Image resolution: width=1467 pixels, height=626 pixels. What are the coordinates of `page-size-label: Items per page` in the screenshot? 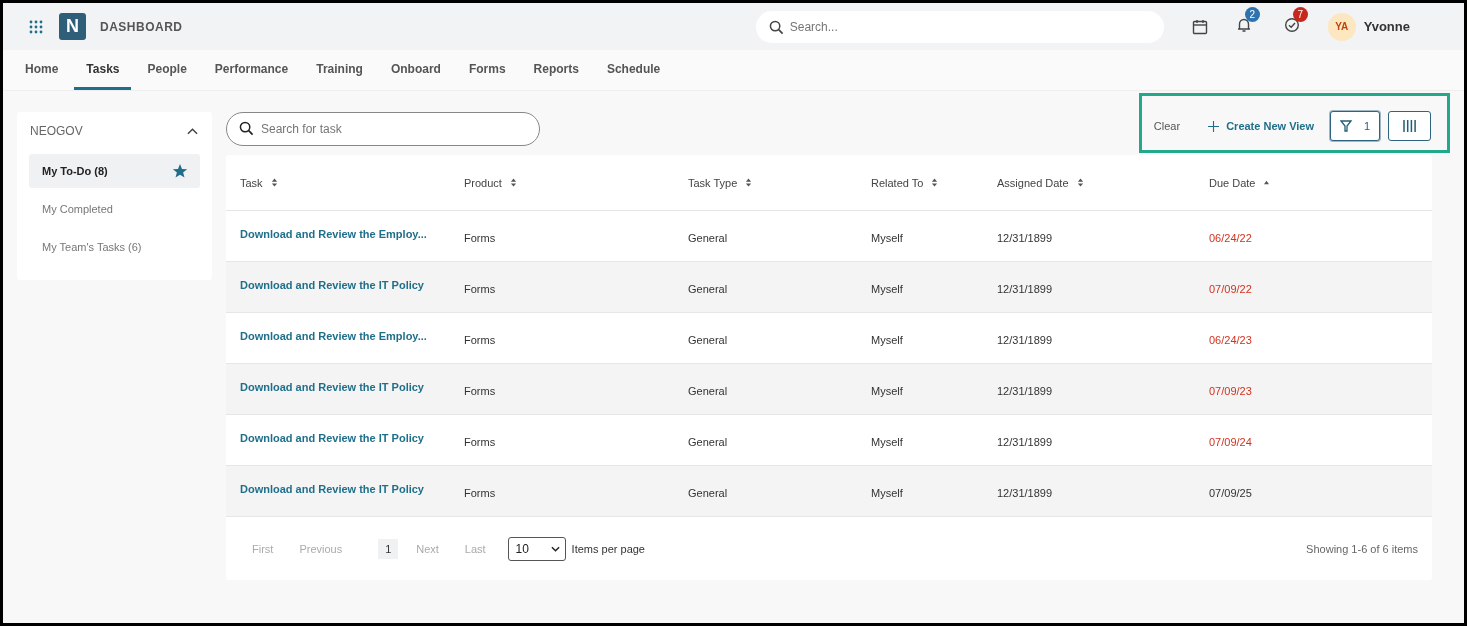 It's located at (608, 548).